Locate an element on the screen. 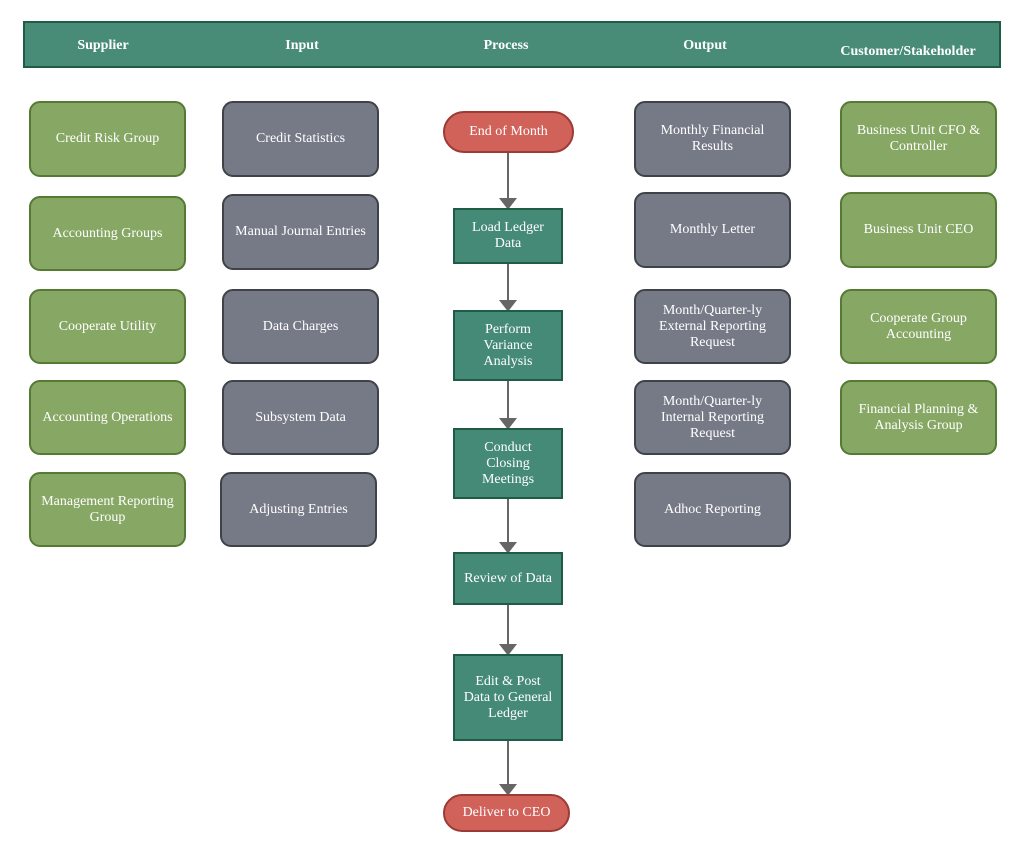 The width and height of the screenshot is (1024, 853). output-box: Monthly Financial Results is located at coordinates (712, 139).